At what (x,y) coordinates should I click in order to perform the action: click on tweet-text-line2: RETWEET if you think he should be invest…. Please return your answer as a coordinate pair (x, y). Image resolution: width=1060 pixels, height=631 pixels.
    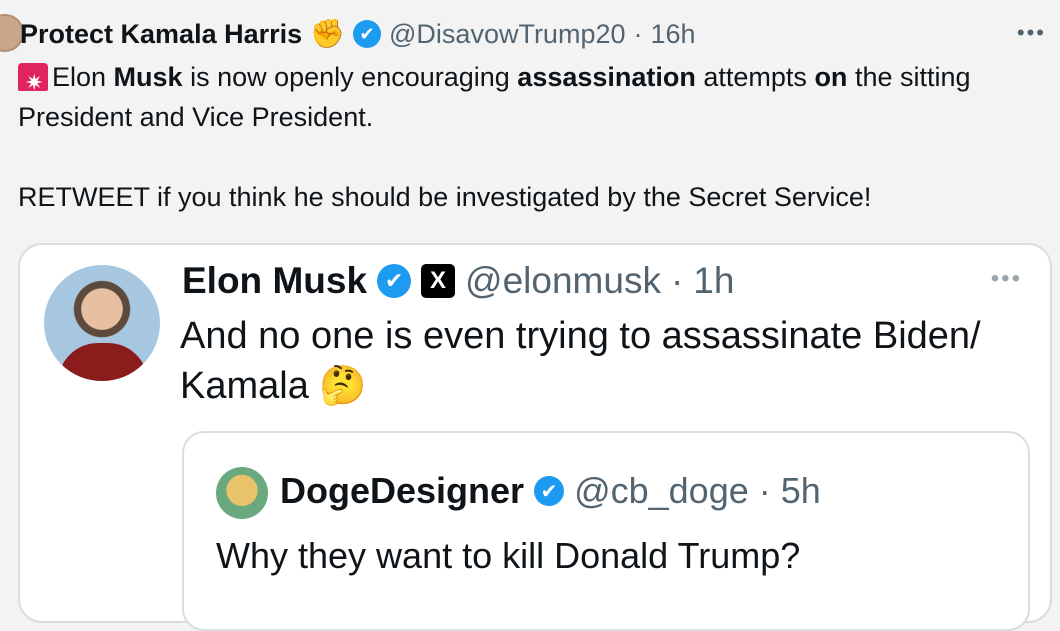
    Looking at the image, I should click on (445, 197).